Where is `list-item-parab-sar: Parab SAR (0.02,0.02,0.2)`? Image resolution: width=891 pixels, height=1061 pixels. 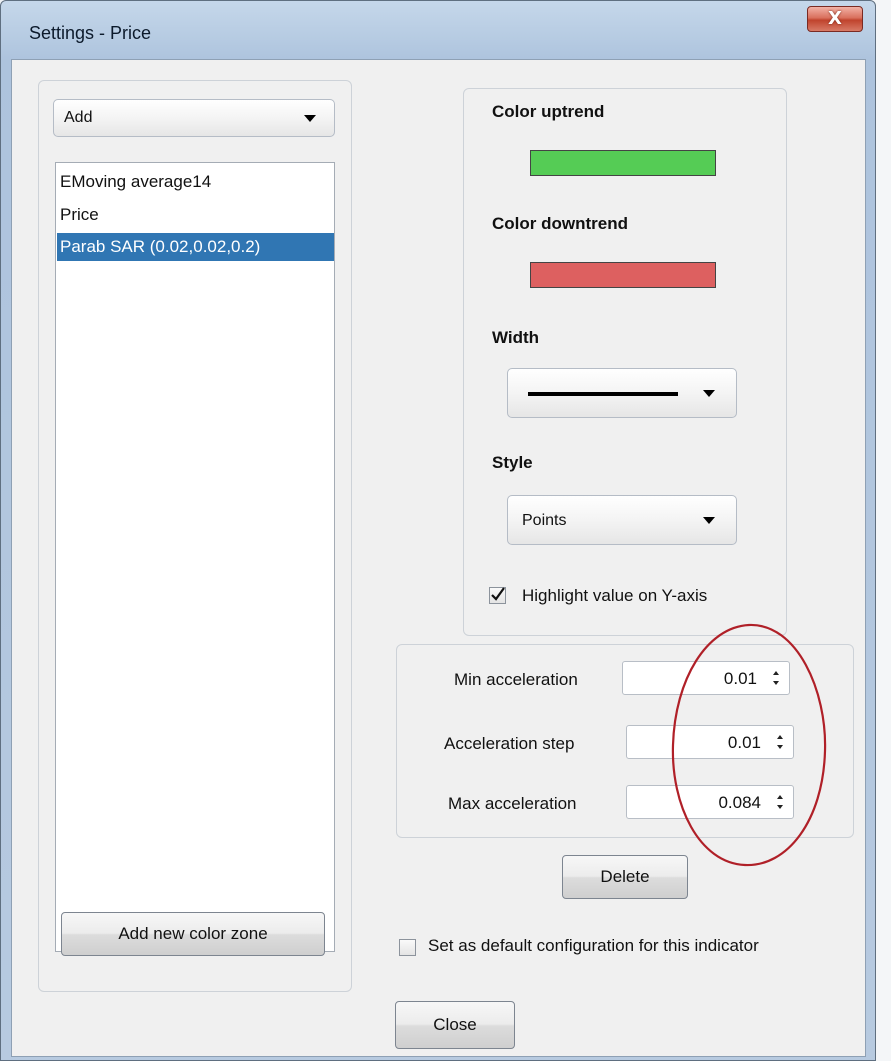
list-item-parab-sar: Parab SAR (0.02,0.02,0.2) is located at coordinates (195, 247).